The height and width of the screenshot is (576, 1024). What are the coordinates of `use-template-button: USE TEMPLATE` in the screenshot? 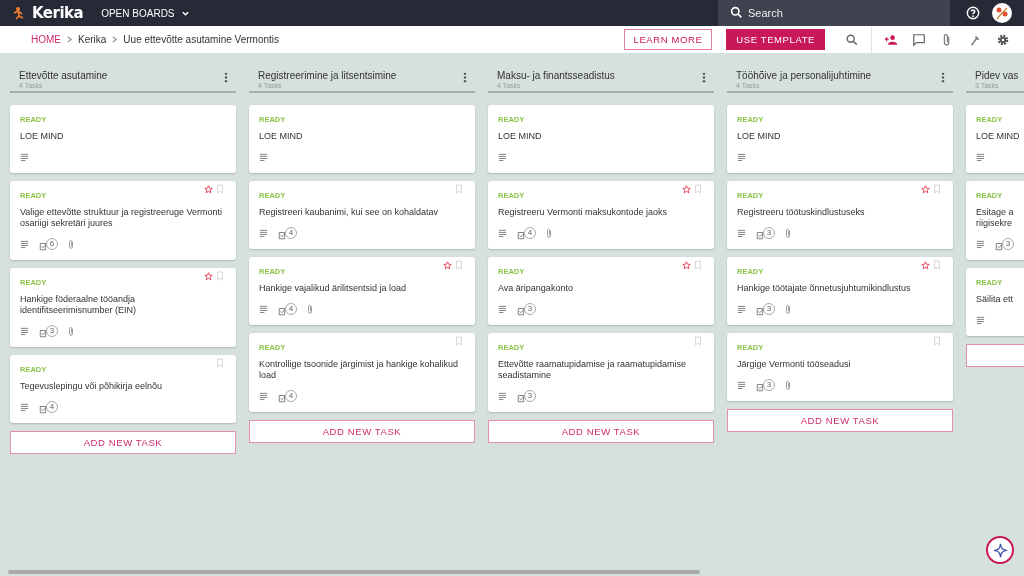 It's located at (775, 39).